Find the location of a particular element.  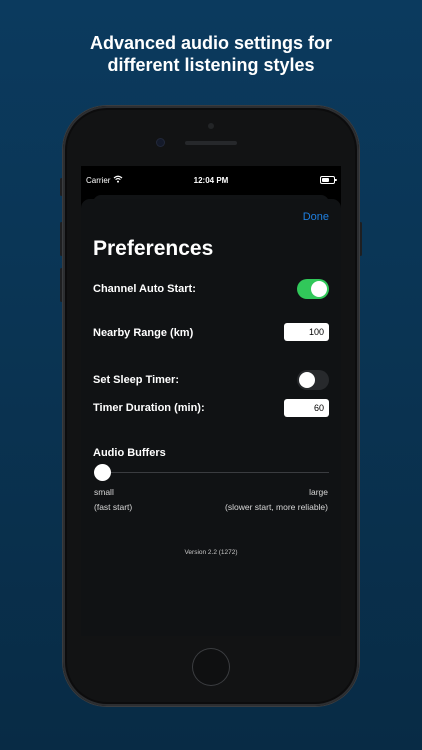

slider-min-hint: (fast start) is located at coordinates (113, 507).